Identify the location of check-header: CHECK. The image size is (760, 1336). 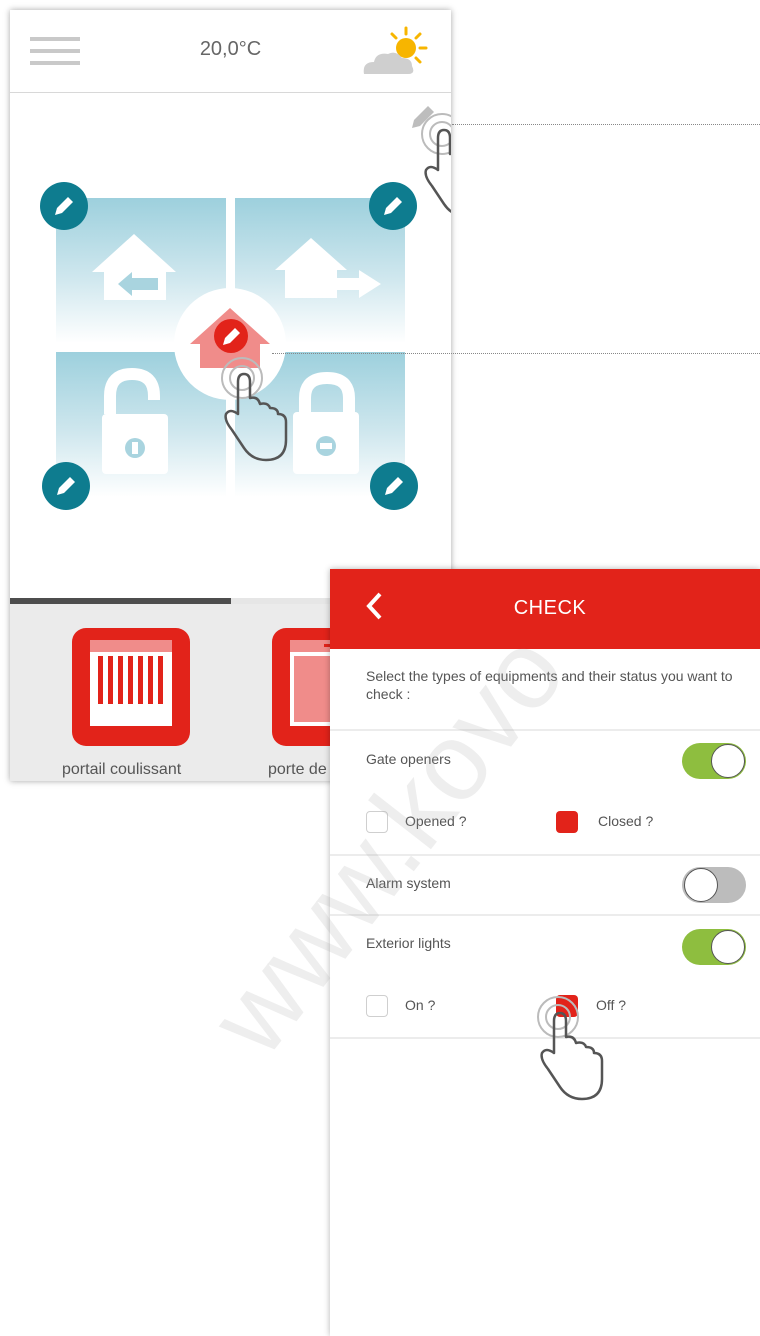
(545, 609).